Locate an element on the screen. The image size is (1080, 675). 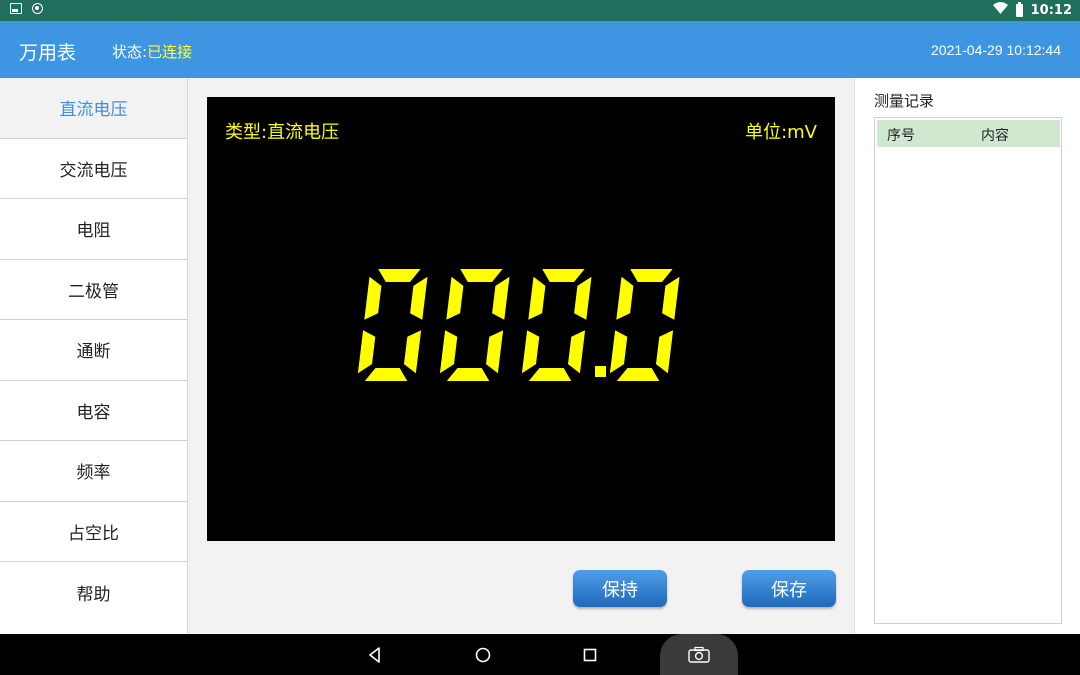
sidebar-item-diode: 二极管 is located at coordinates (93, 290).